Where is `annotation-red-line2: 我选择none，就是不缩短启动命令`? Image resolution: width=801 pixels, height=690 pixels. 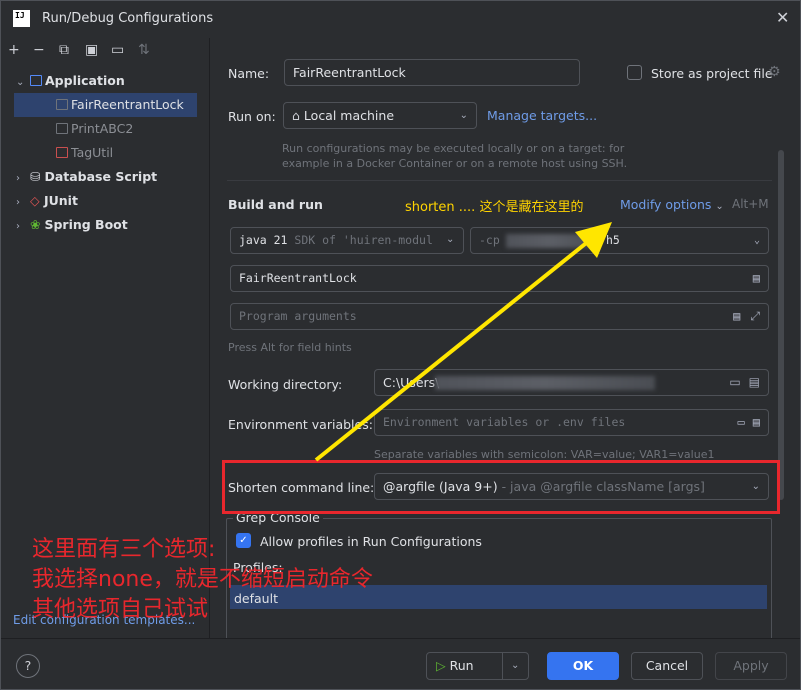
annotation-red-line2: 我选择none，就是不缩短启动命令 is located at coordinates (202, 579).